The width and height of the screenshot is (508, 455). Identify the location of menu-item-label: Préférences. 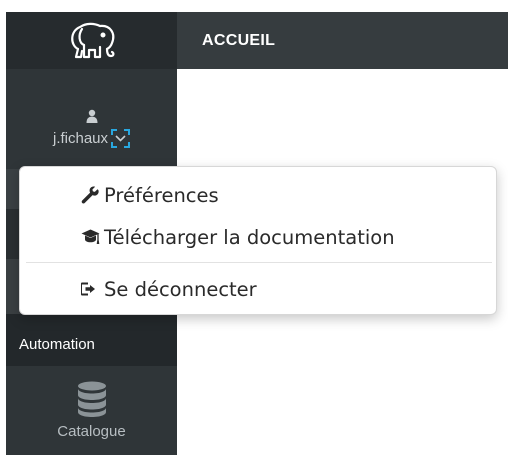
(161, 195).